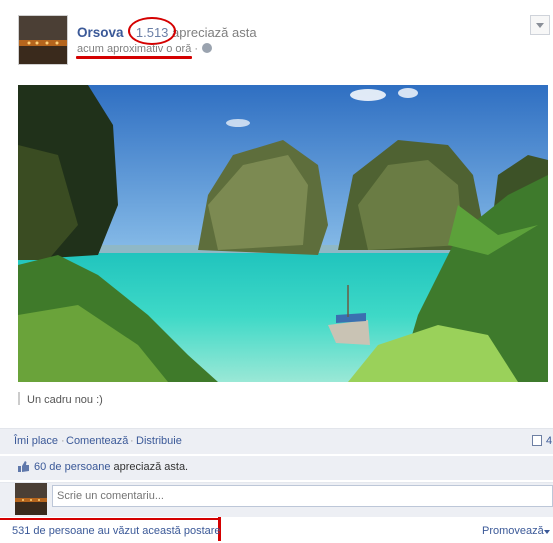 The height and width of the screenshot is (543, 553). What do you see at coordinates (214, 32) in the screenshot?
I see `likes-suffix: apreciază asta` at bounding box center [214, 32].